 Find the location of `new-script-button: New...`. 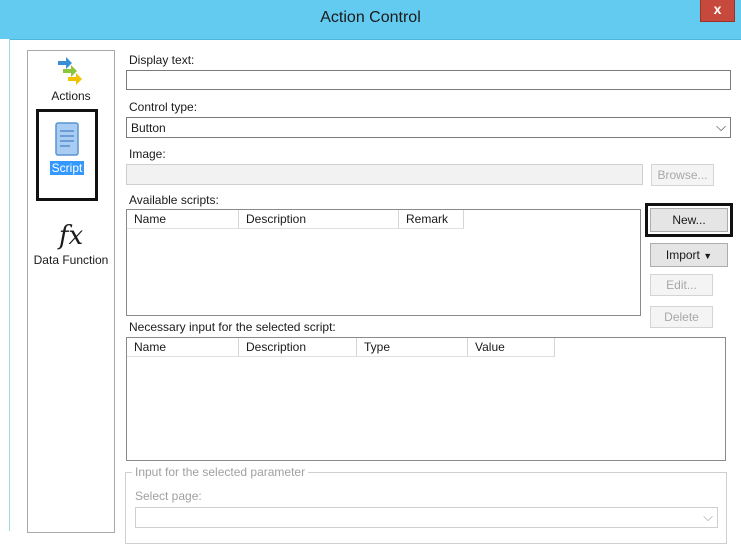

new-script-button: New... is located at coordinates (689, 220).